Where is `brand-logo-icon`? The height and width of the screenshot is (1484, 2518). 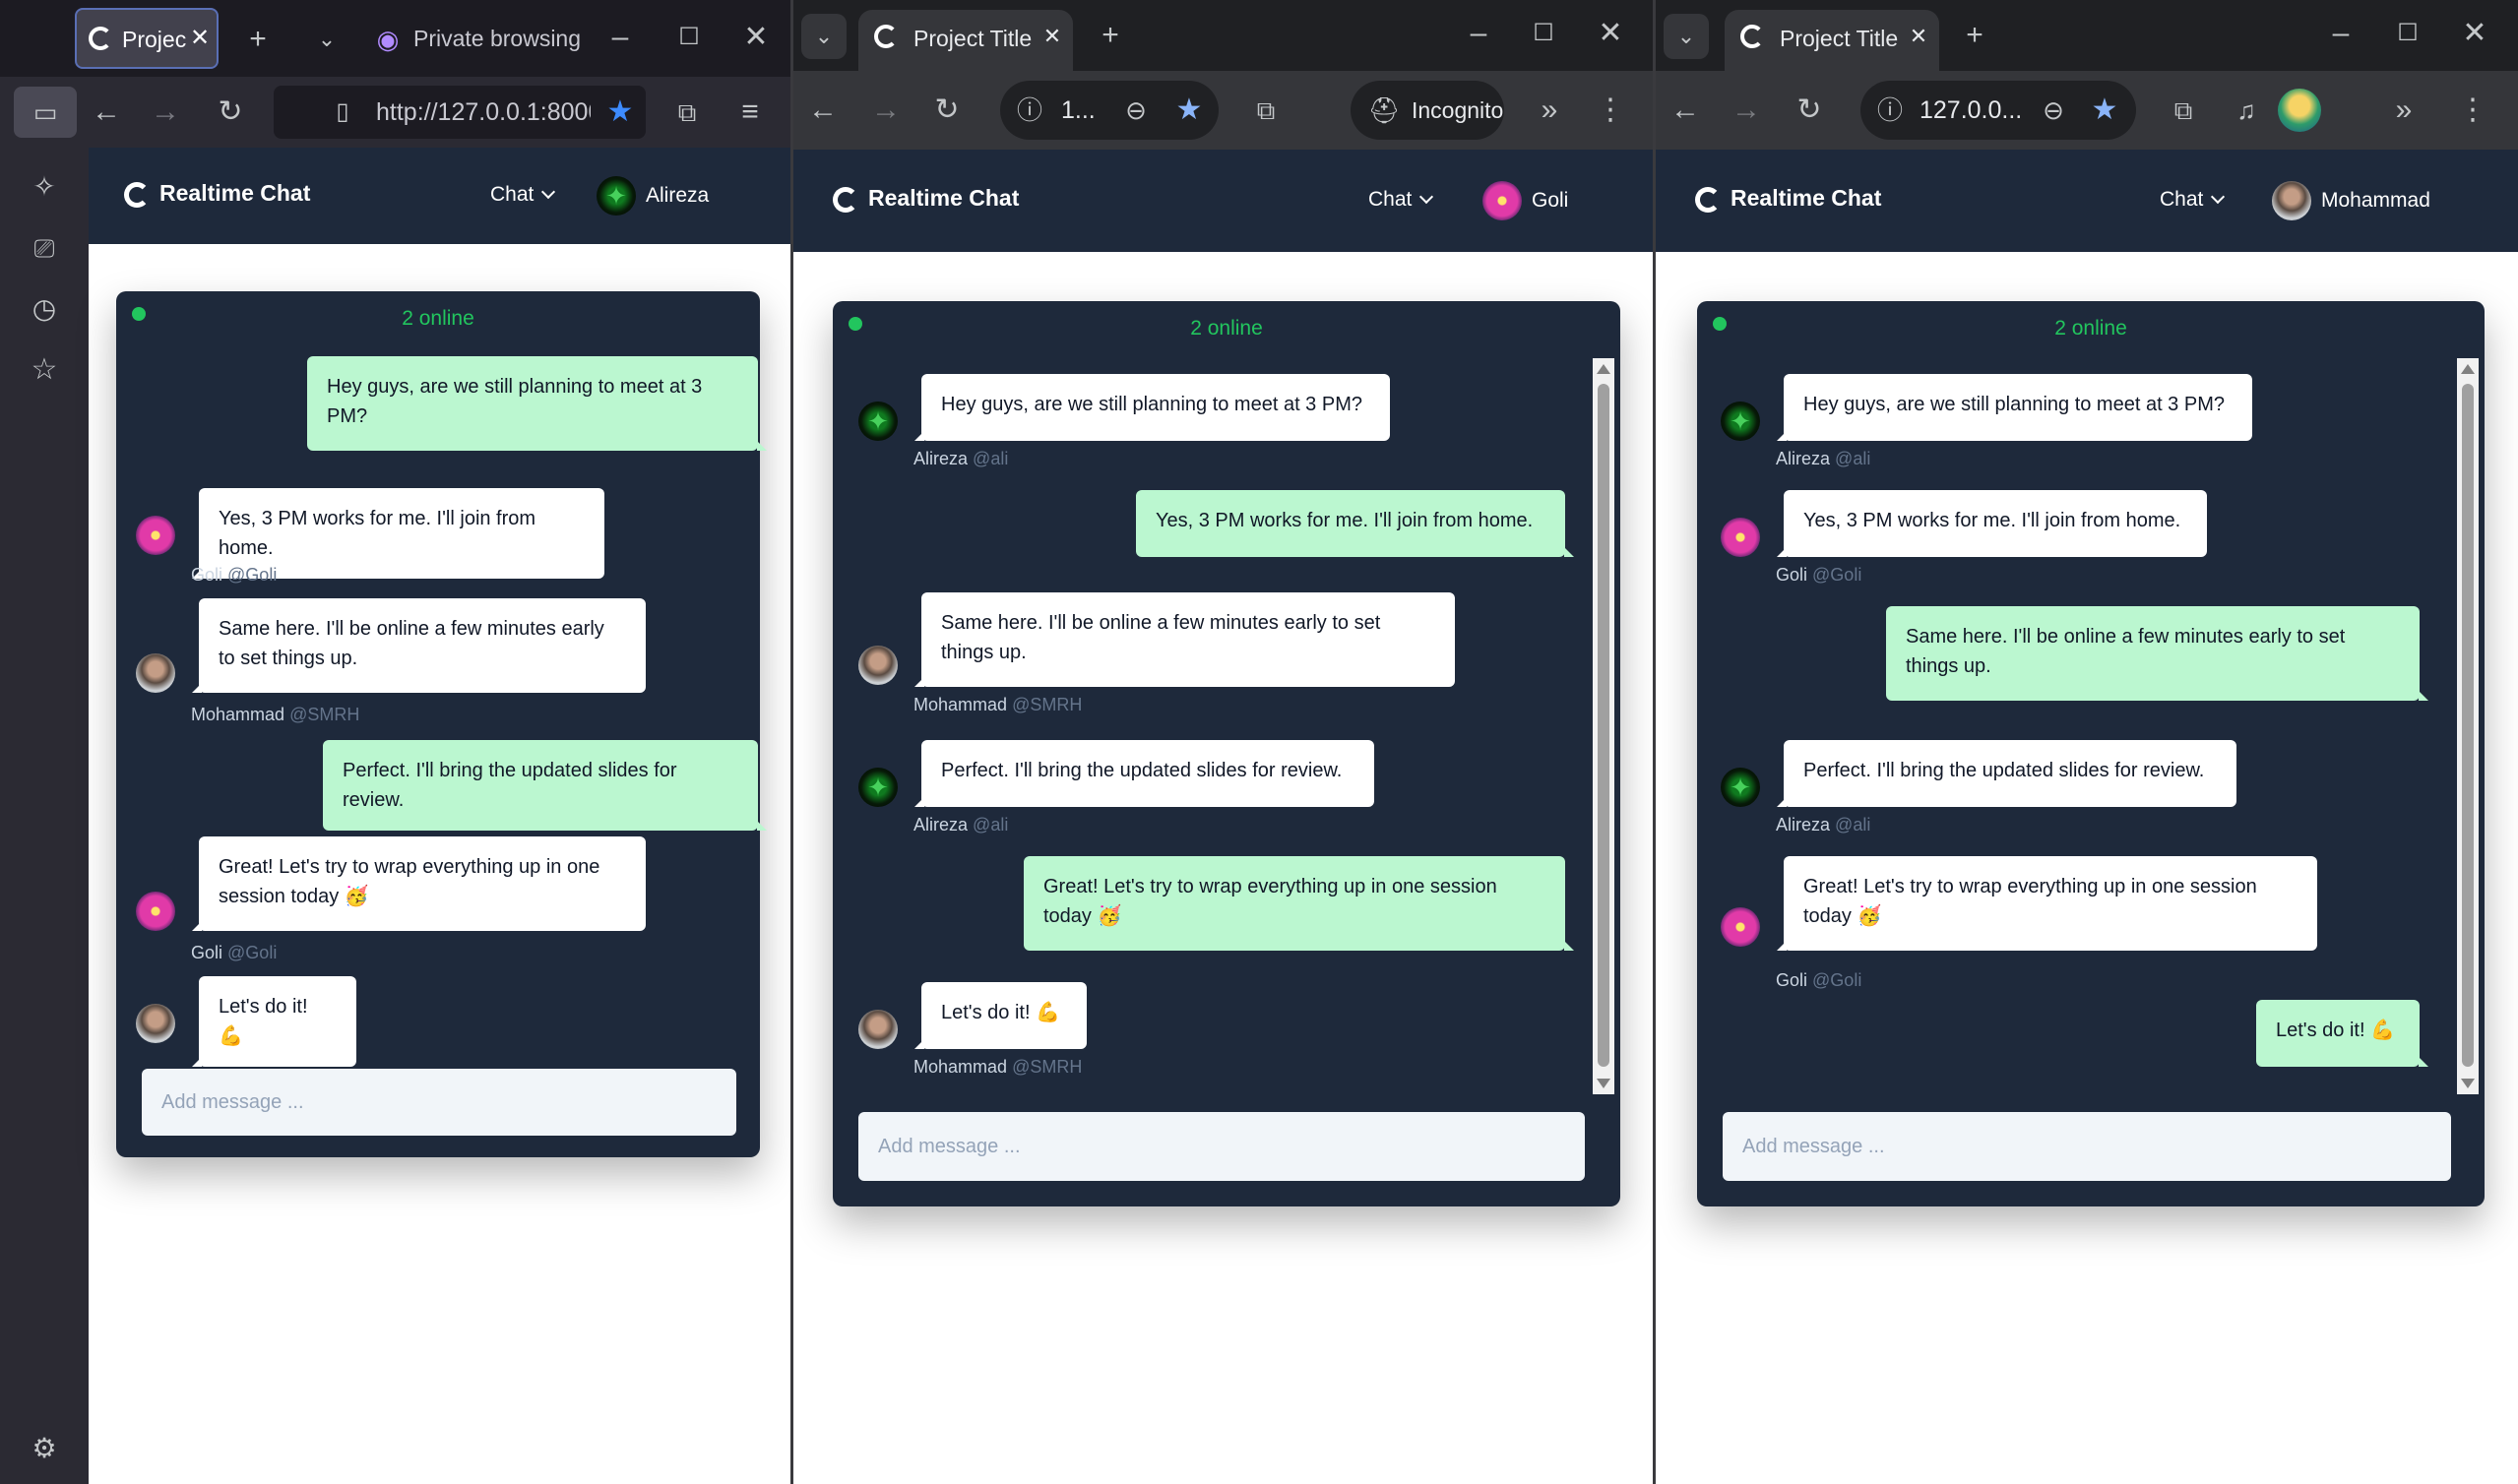
brand-logo-icon is located at coordinates (1708, 200).